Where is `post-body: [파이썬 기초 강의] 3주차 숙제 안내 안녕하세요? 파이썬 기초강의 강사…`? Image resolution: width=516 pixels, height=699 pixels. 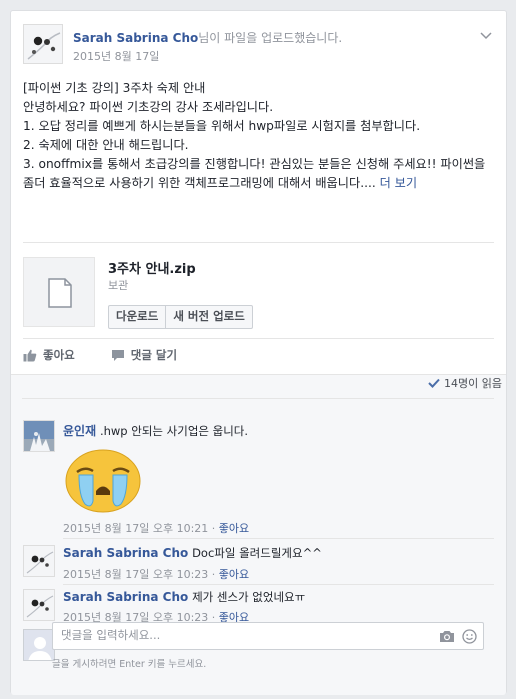 post-body: [파이썬 기초 강의] 3주차 숙제 안내 안녕하세요? 파이썬 기초강의 강사… is located at coordinates (260, 136).